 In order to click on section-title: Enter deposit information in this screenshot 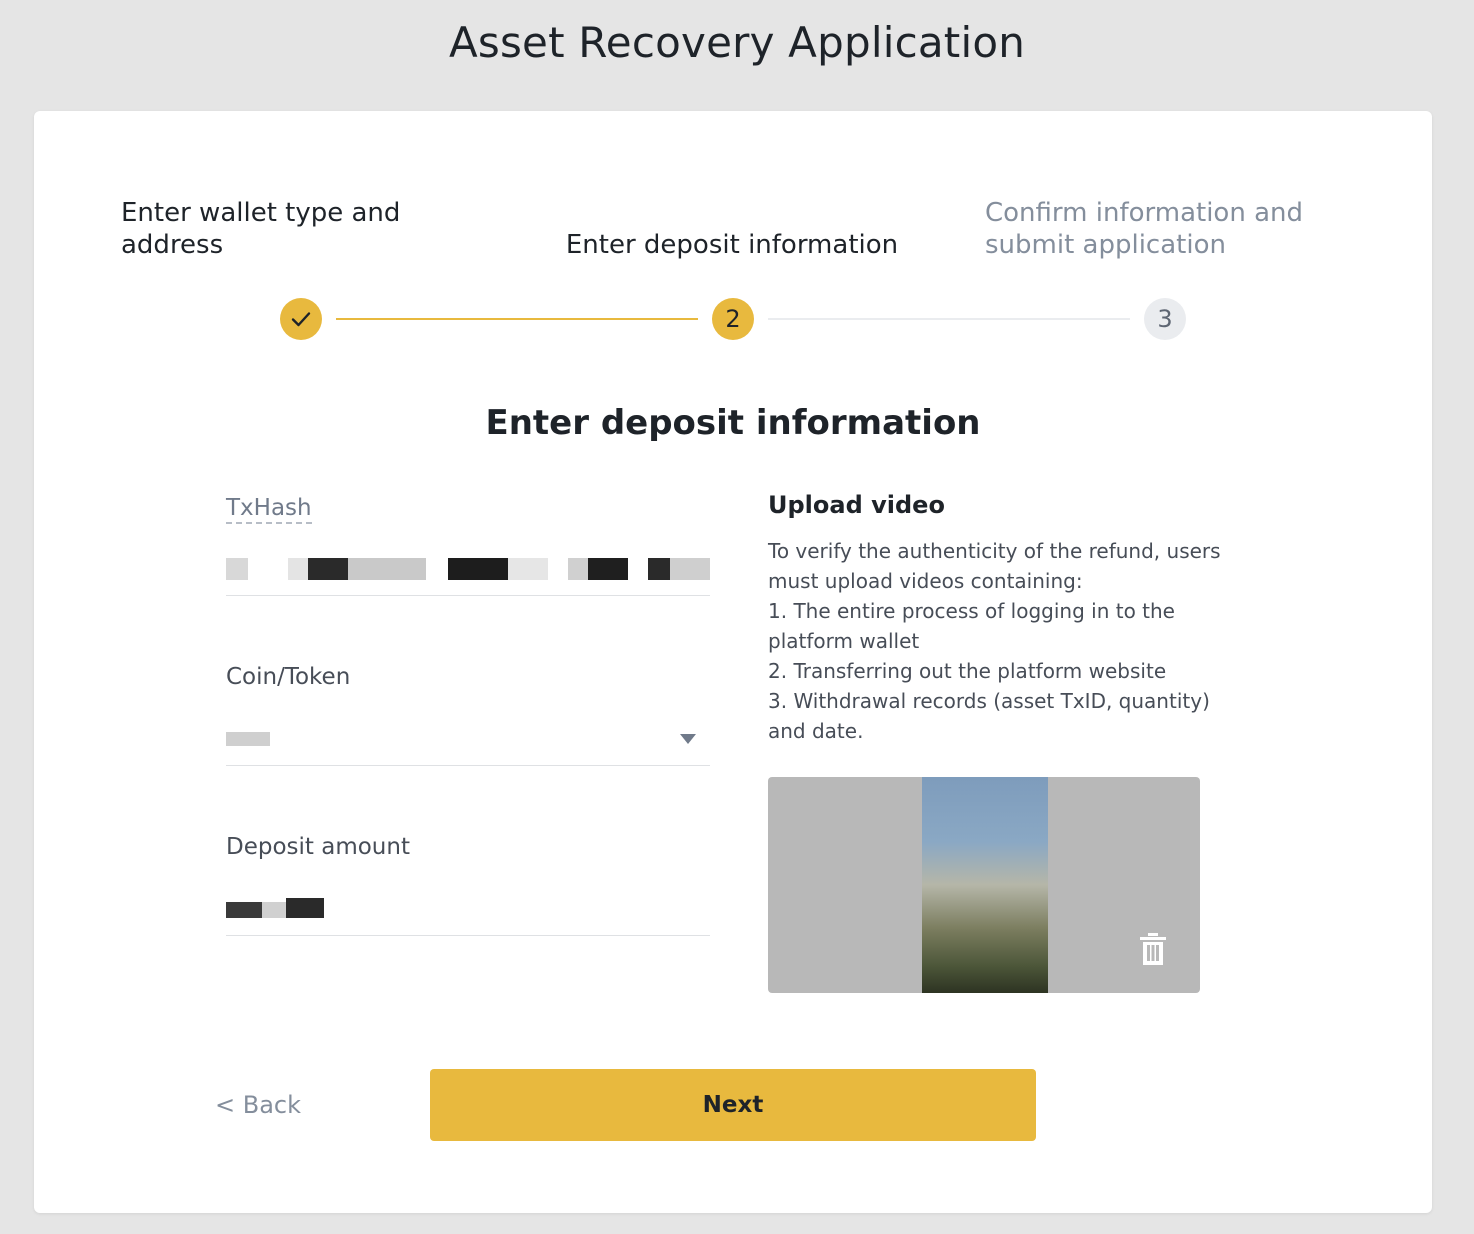, I will do `click(733, 423)`.